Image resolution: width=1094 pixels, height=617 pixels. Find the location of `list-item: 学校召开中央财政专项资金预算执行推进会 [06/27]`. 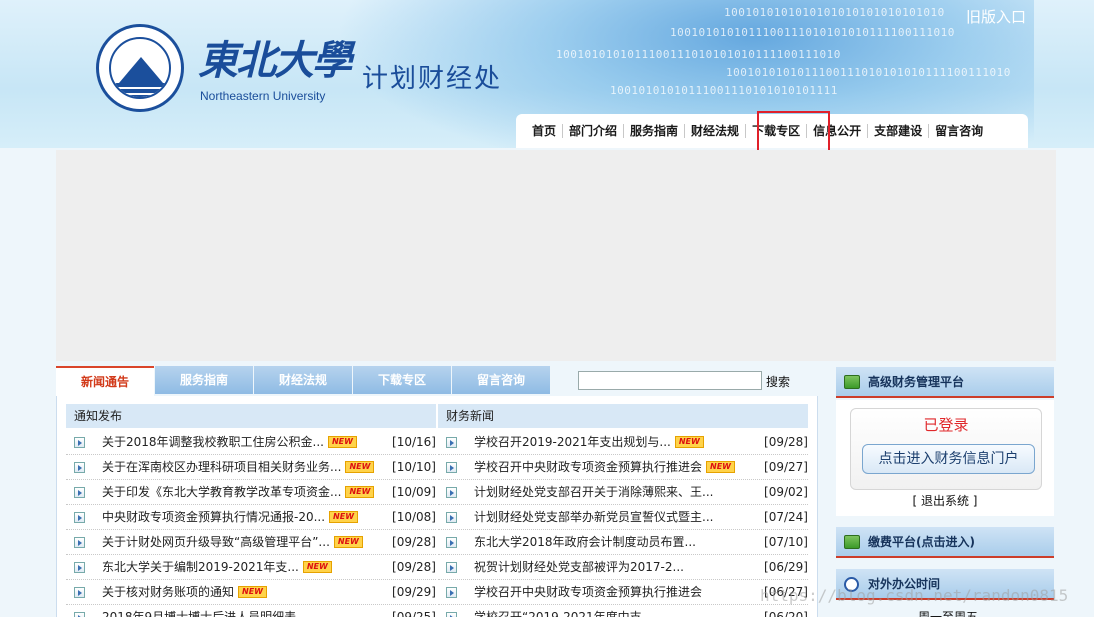

list-item: 学校召开中央财政专项资金预算执行推进会 [06/27] is located at coordinates (623, 592).